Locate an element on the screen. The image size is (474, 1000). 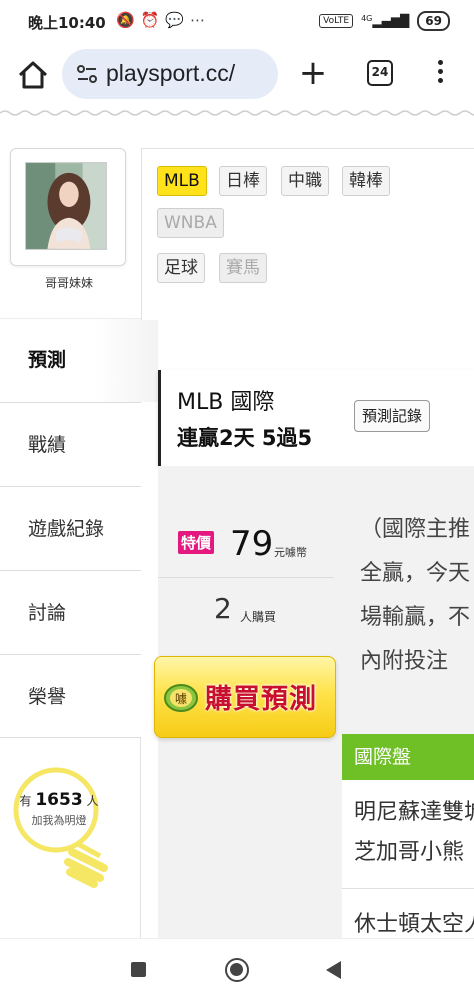
home-icon is located at coordinates (33, 75).